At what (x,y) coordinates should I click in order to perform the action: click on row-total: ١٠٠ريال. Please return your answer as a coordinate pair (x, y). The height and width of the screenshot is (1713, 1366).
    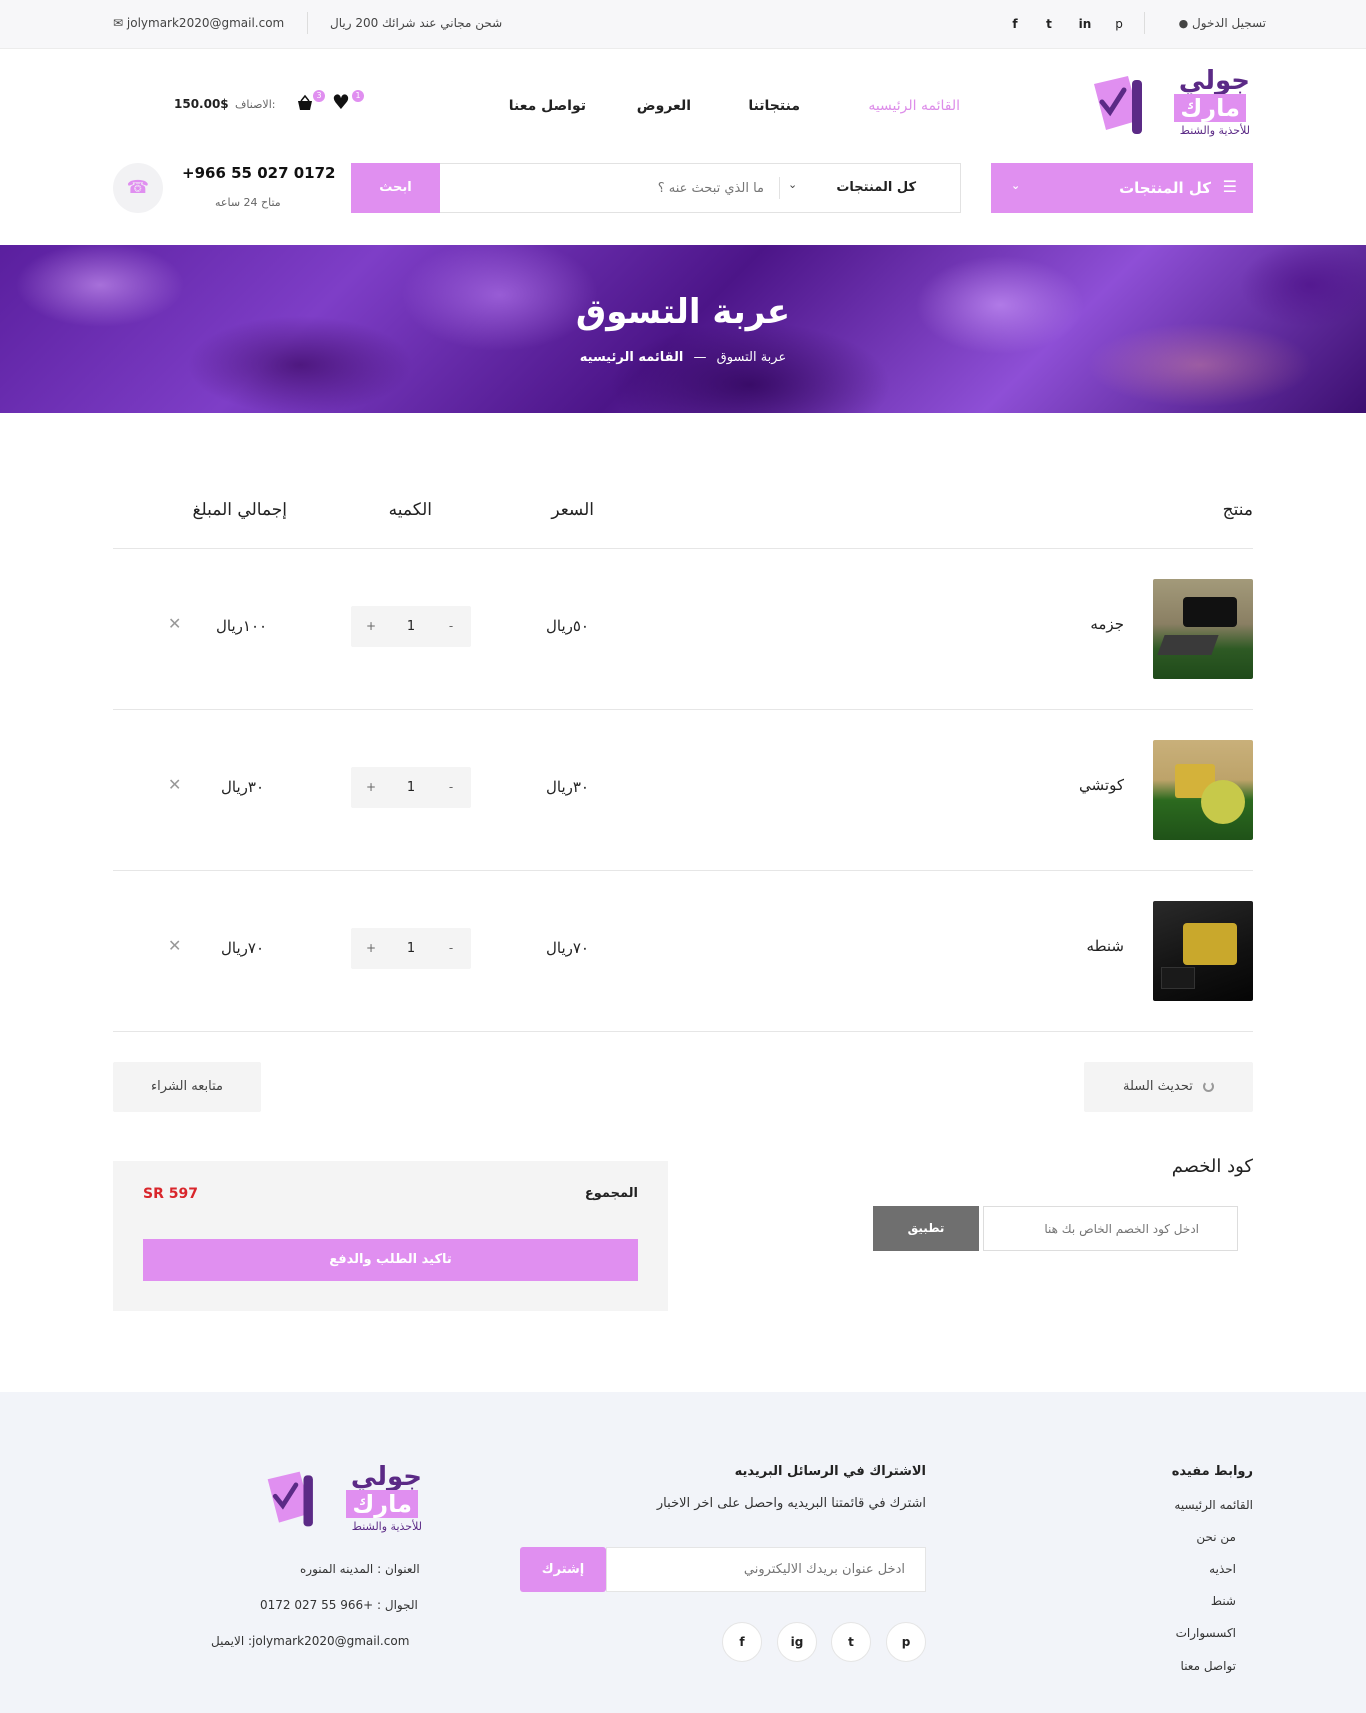
    Looking at the image, I should click on (242, 626).